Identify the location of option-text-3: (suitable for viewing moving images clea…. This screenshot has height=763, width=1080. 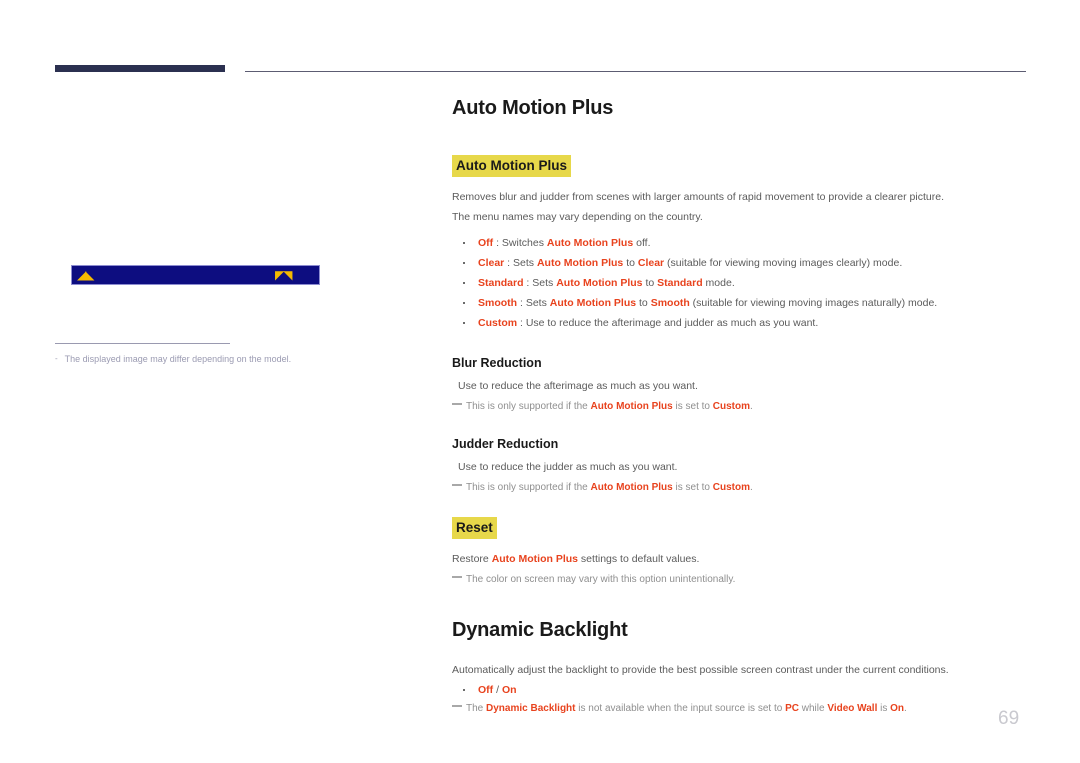
(783, 263).